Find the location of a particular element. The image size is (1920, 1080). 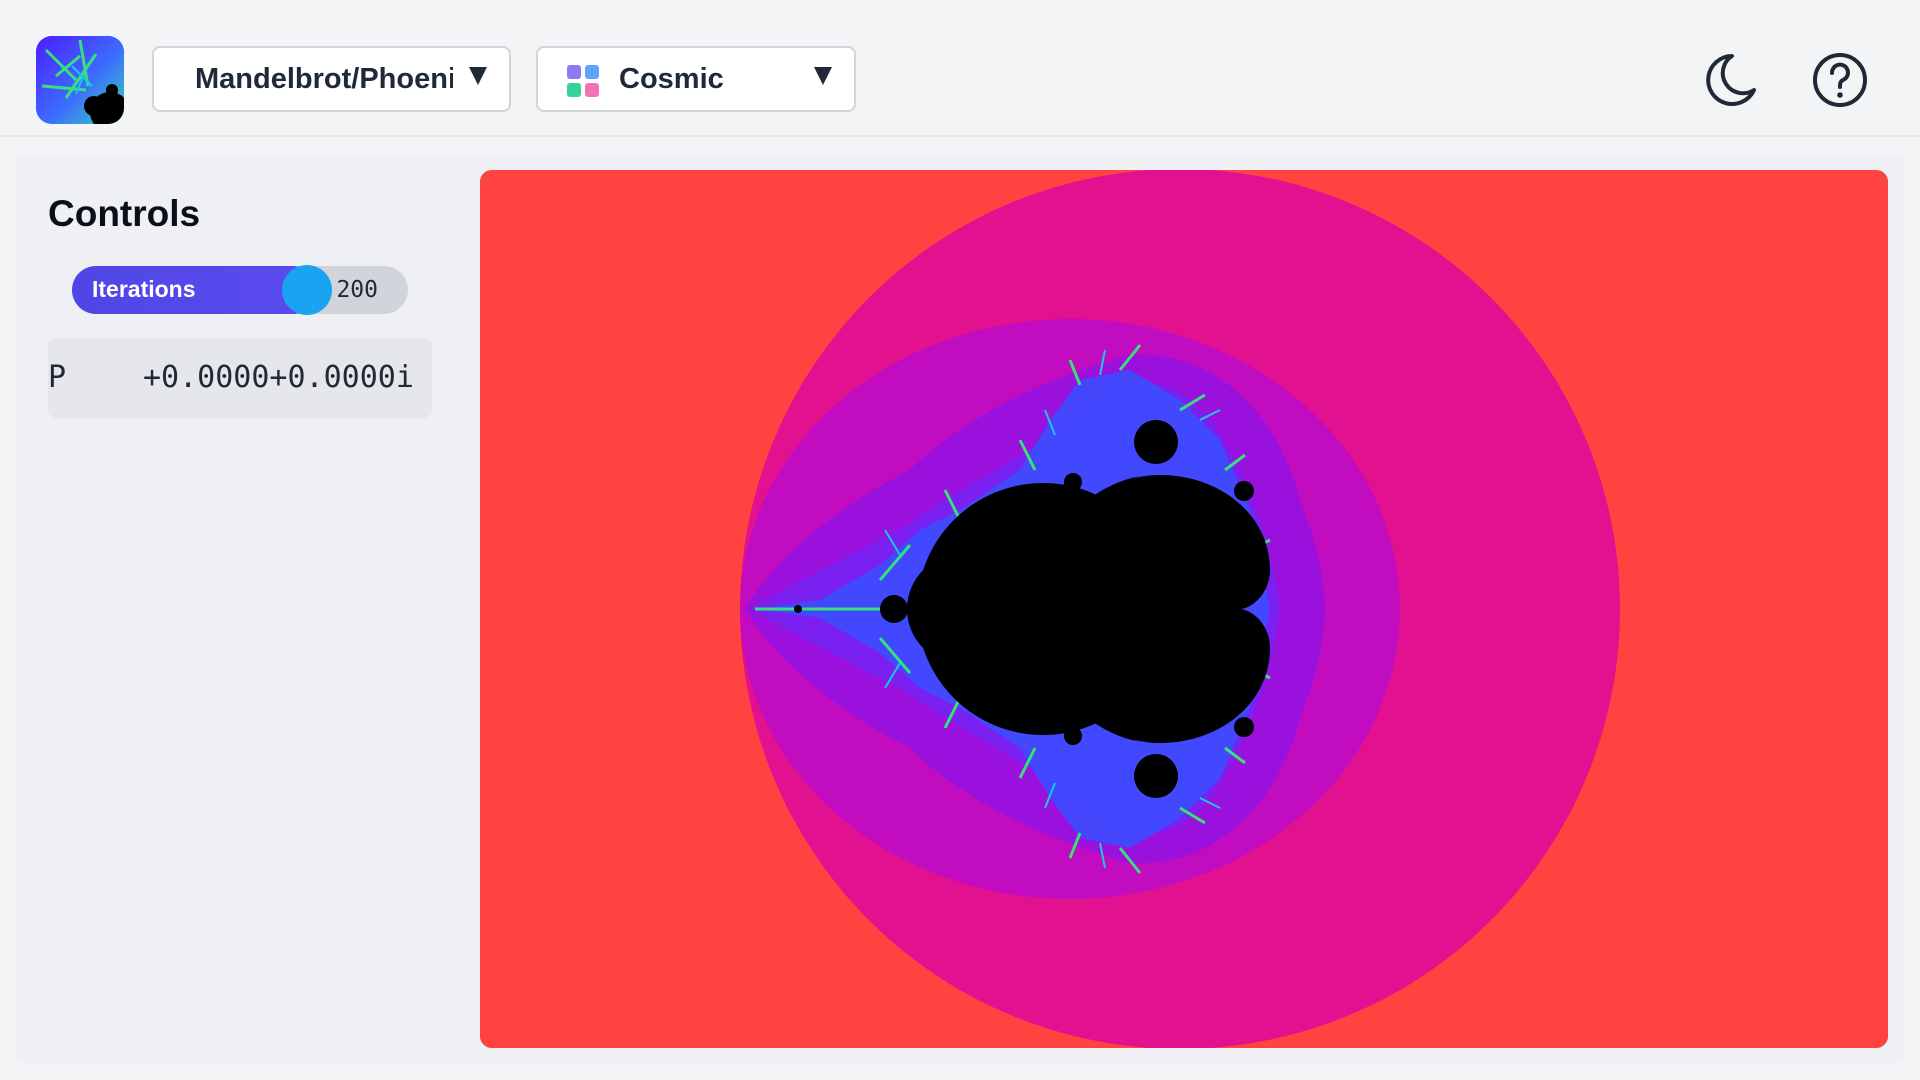

fractal-type-value: Mandelbrot/Phoenix is located at coordinates (324, 78).